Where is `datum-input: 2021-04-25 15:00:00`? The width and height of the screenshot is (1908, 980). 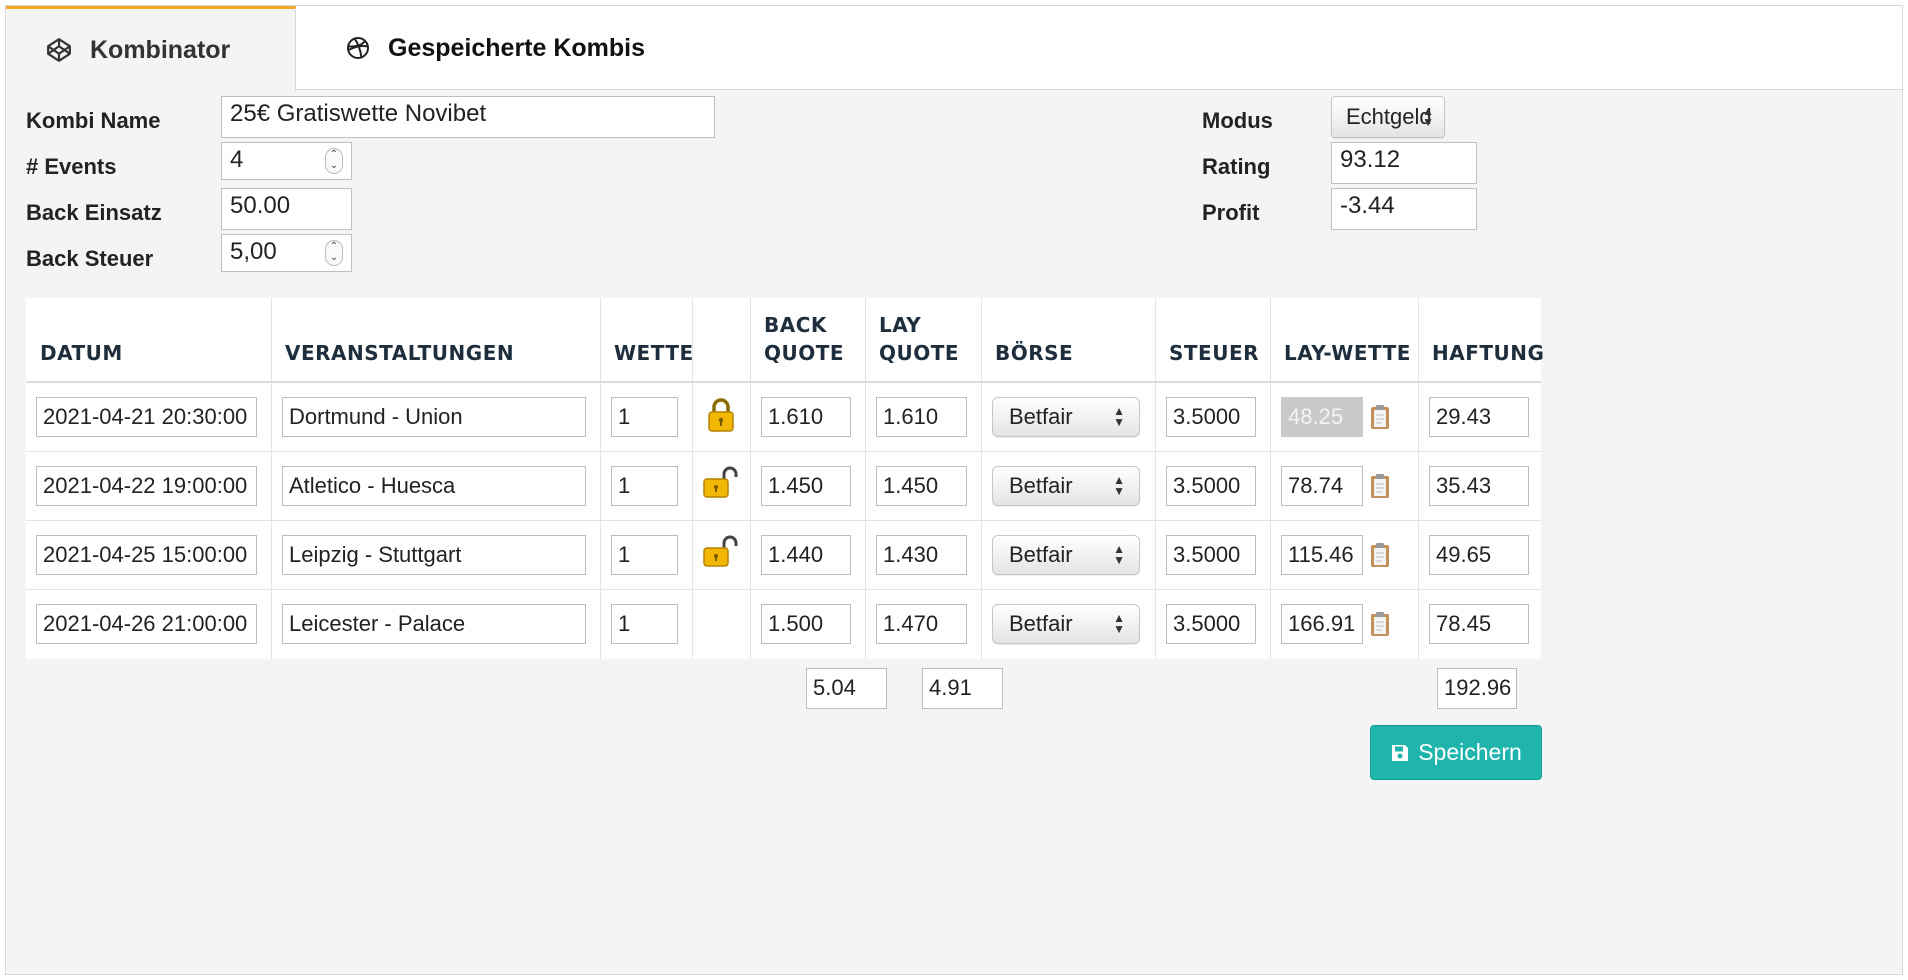
datum-input: 2021-04-25 15:00:00 is located at coordinates (146, 555).